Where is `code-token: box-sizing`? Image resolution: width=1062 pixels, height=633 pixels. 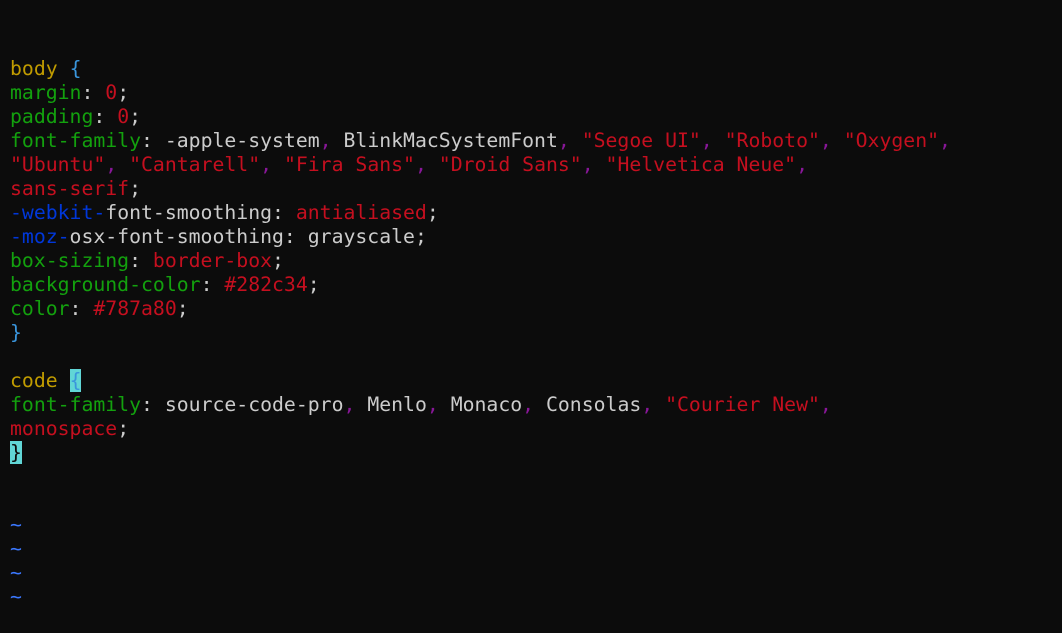 code-token: box-sizing is located at coordinates (70, 260).